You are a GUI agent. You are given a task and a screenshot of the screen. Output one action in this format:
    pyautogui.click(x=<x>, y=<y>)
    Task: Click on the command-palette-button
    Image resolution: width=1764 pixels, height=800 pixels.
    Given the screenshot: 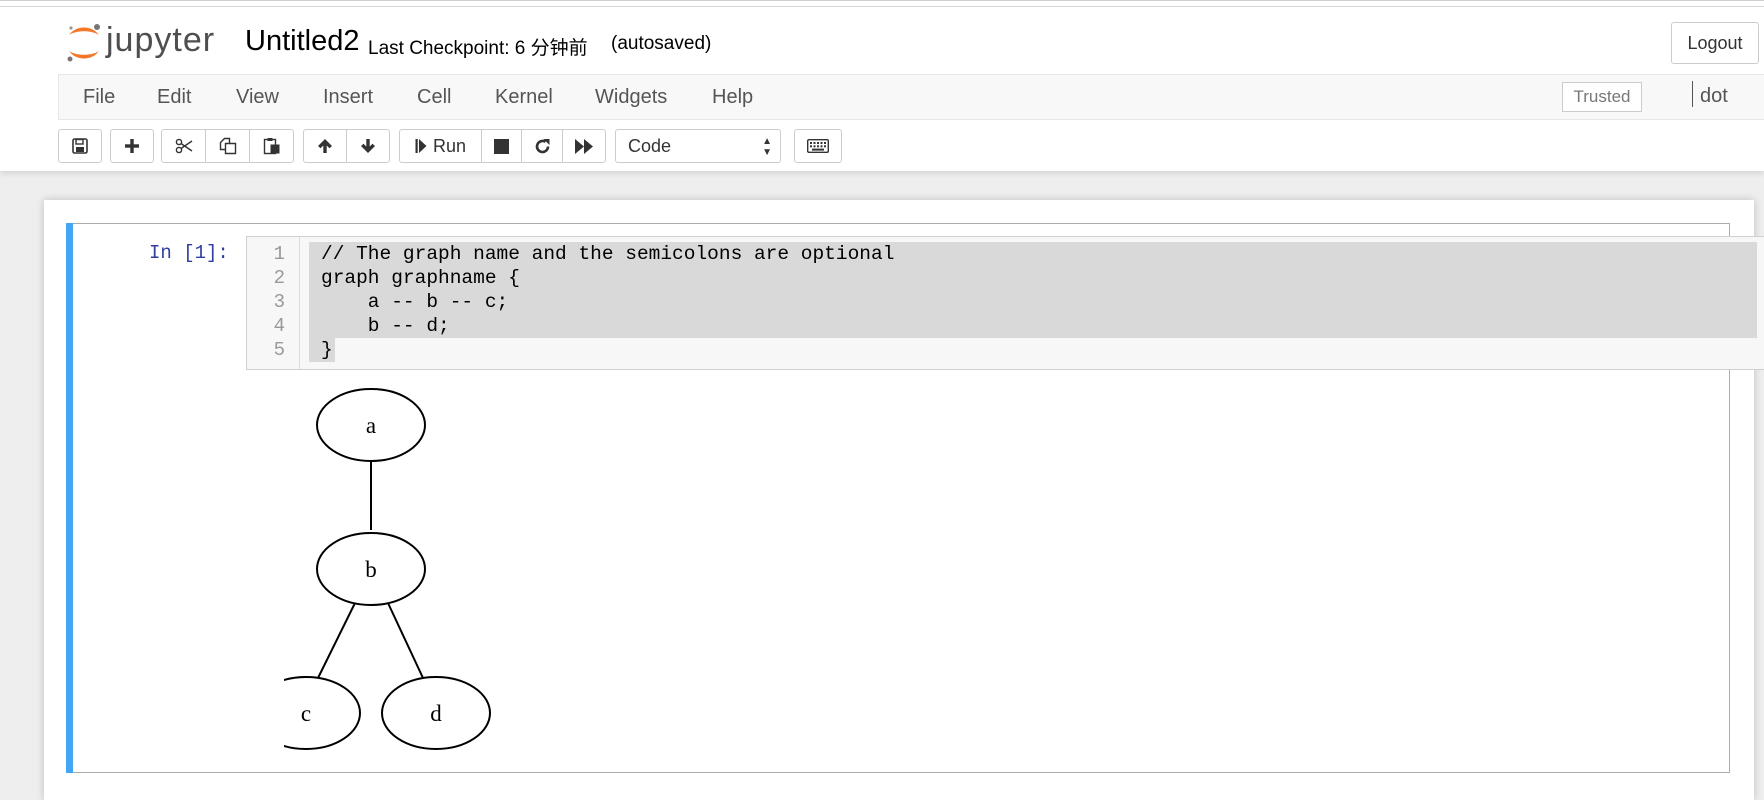 What is the action you would take?
    pyautogui.click(x=818, y=146)
    